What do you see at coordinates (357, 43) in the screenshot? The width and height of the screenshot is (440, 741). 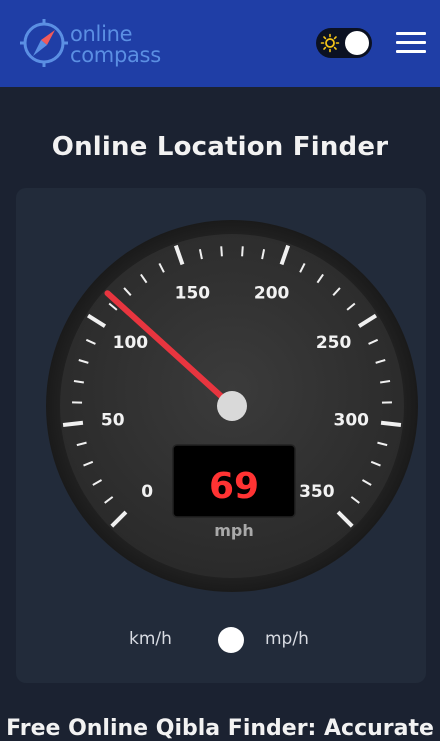 I see `theme-toggle-knob` at bounding box center [357, 43].